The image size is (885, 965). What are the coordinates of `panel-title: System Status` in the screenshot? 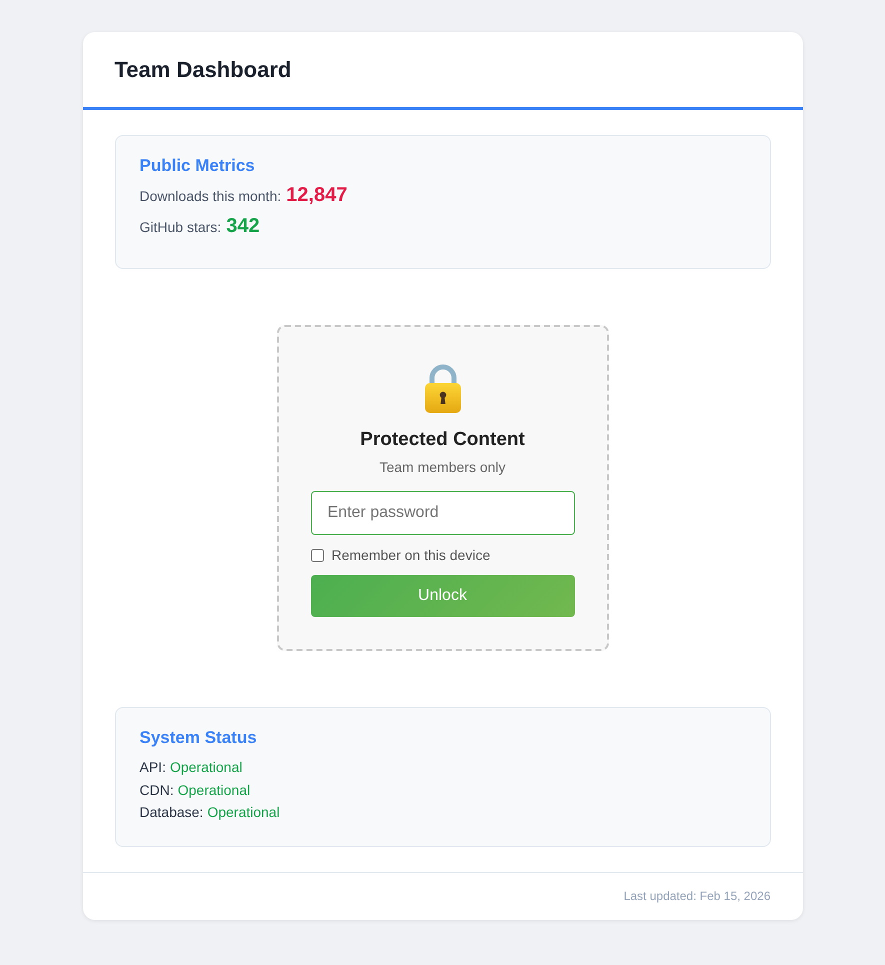 It's located at (199, 738).